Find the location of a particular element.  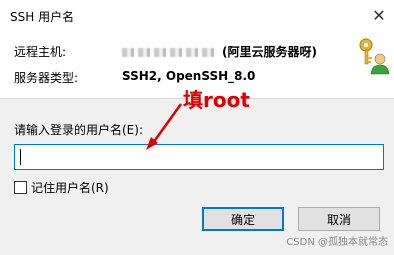

watermark: CSDN @孤独本就常态 is located at coordinates (337, 242).